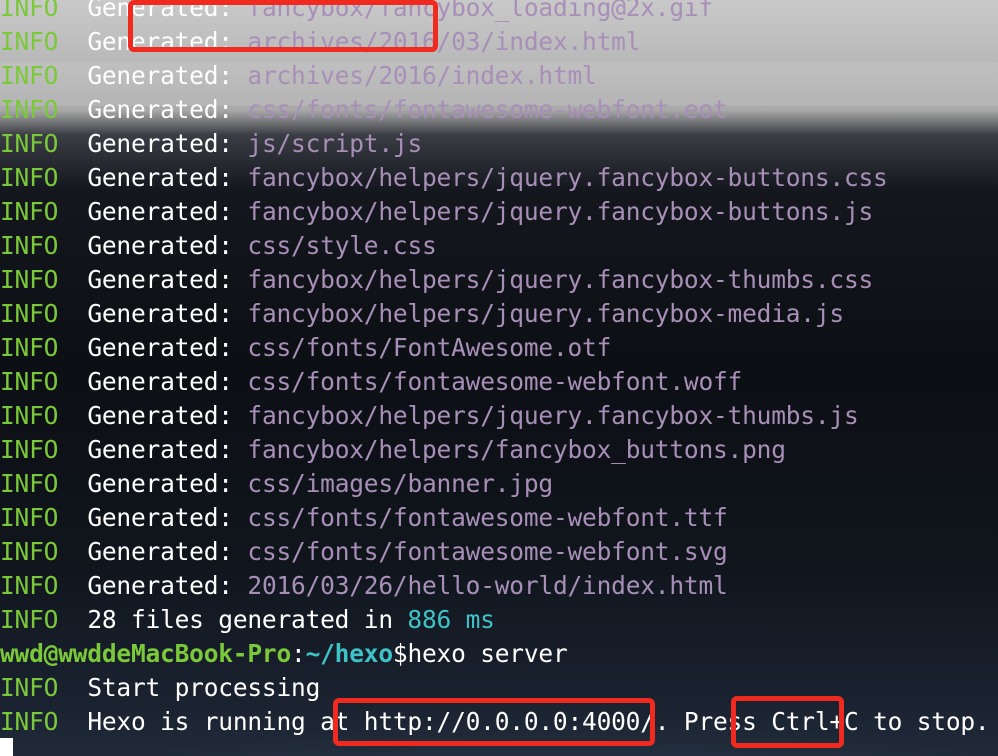 This screenshot has width=998, height=756. I want to click on generated-path: css/fonts/fontawesome-webfont.woff, so click(495, 381).